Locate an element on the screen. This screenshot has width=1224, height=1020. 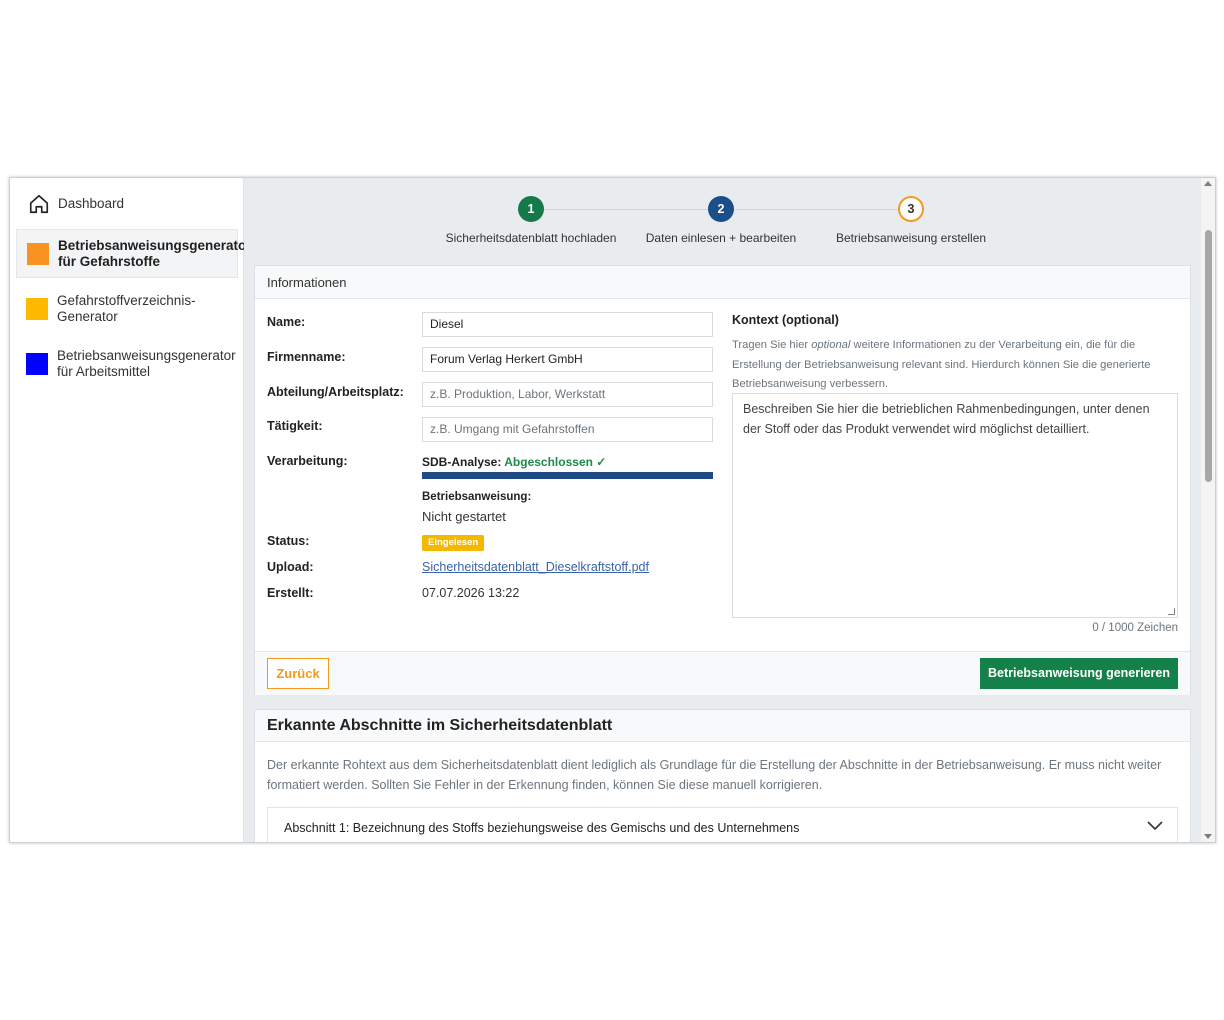
sidebar-item-gefahrstoffverzeichnis: Gefahrstoffverzeichnis-Generator is located at coordinates (127, 309).